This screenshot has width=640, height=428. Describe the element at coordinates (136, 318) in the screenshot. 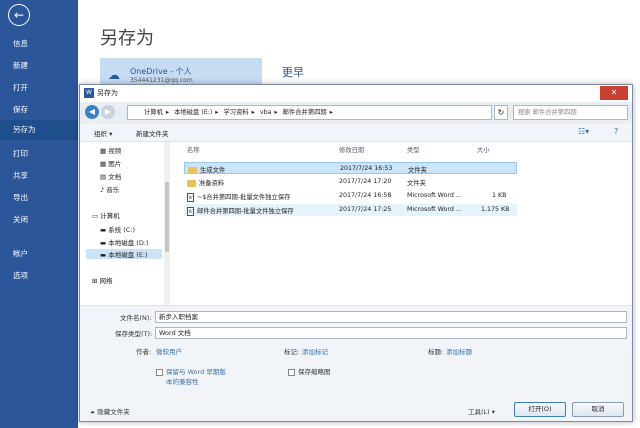

I see `filename-label: 文件名(N):` at that location.